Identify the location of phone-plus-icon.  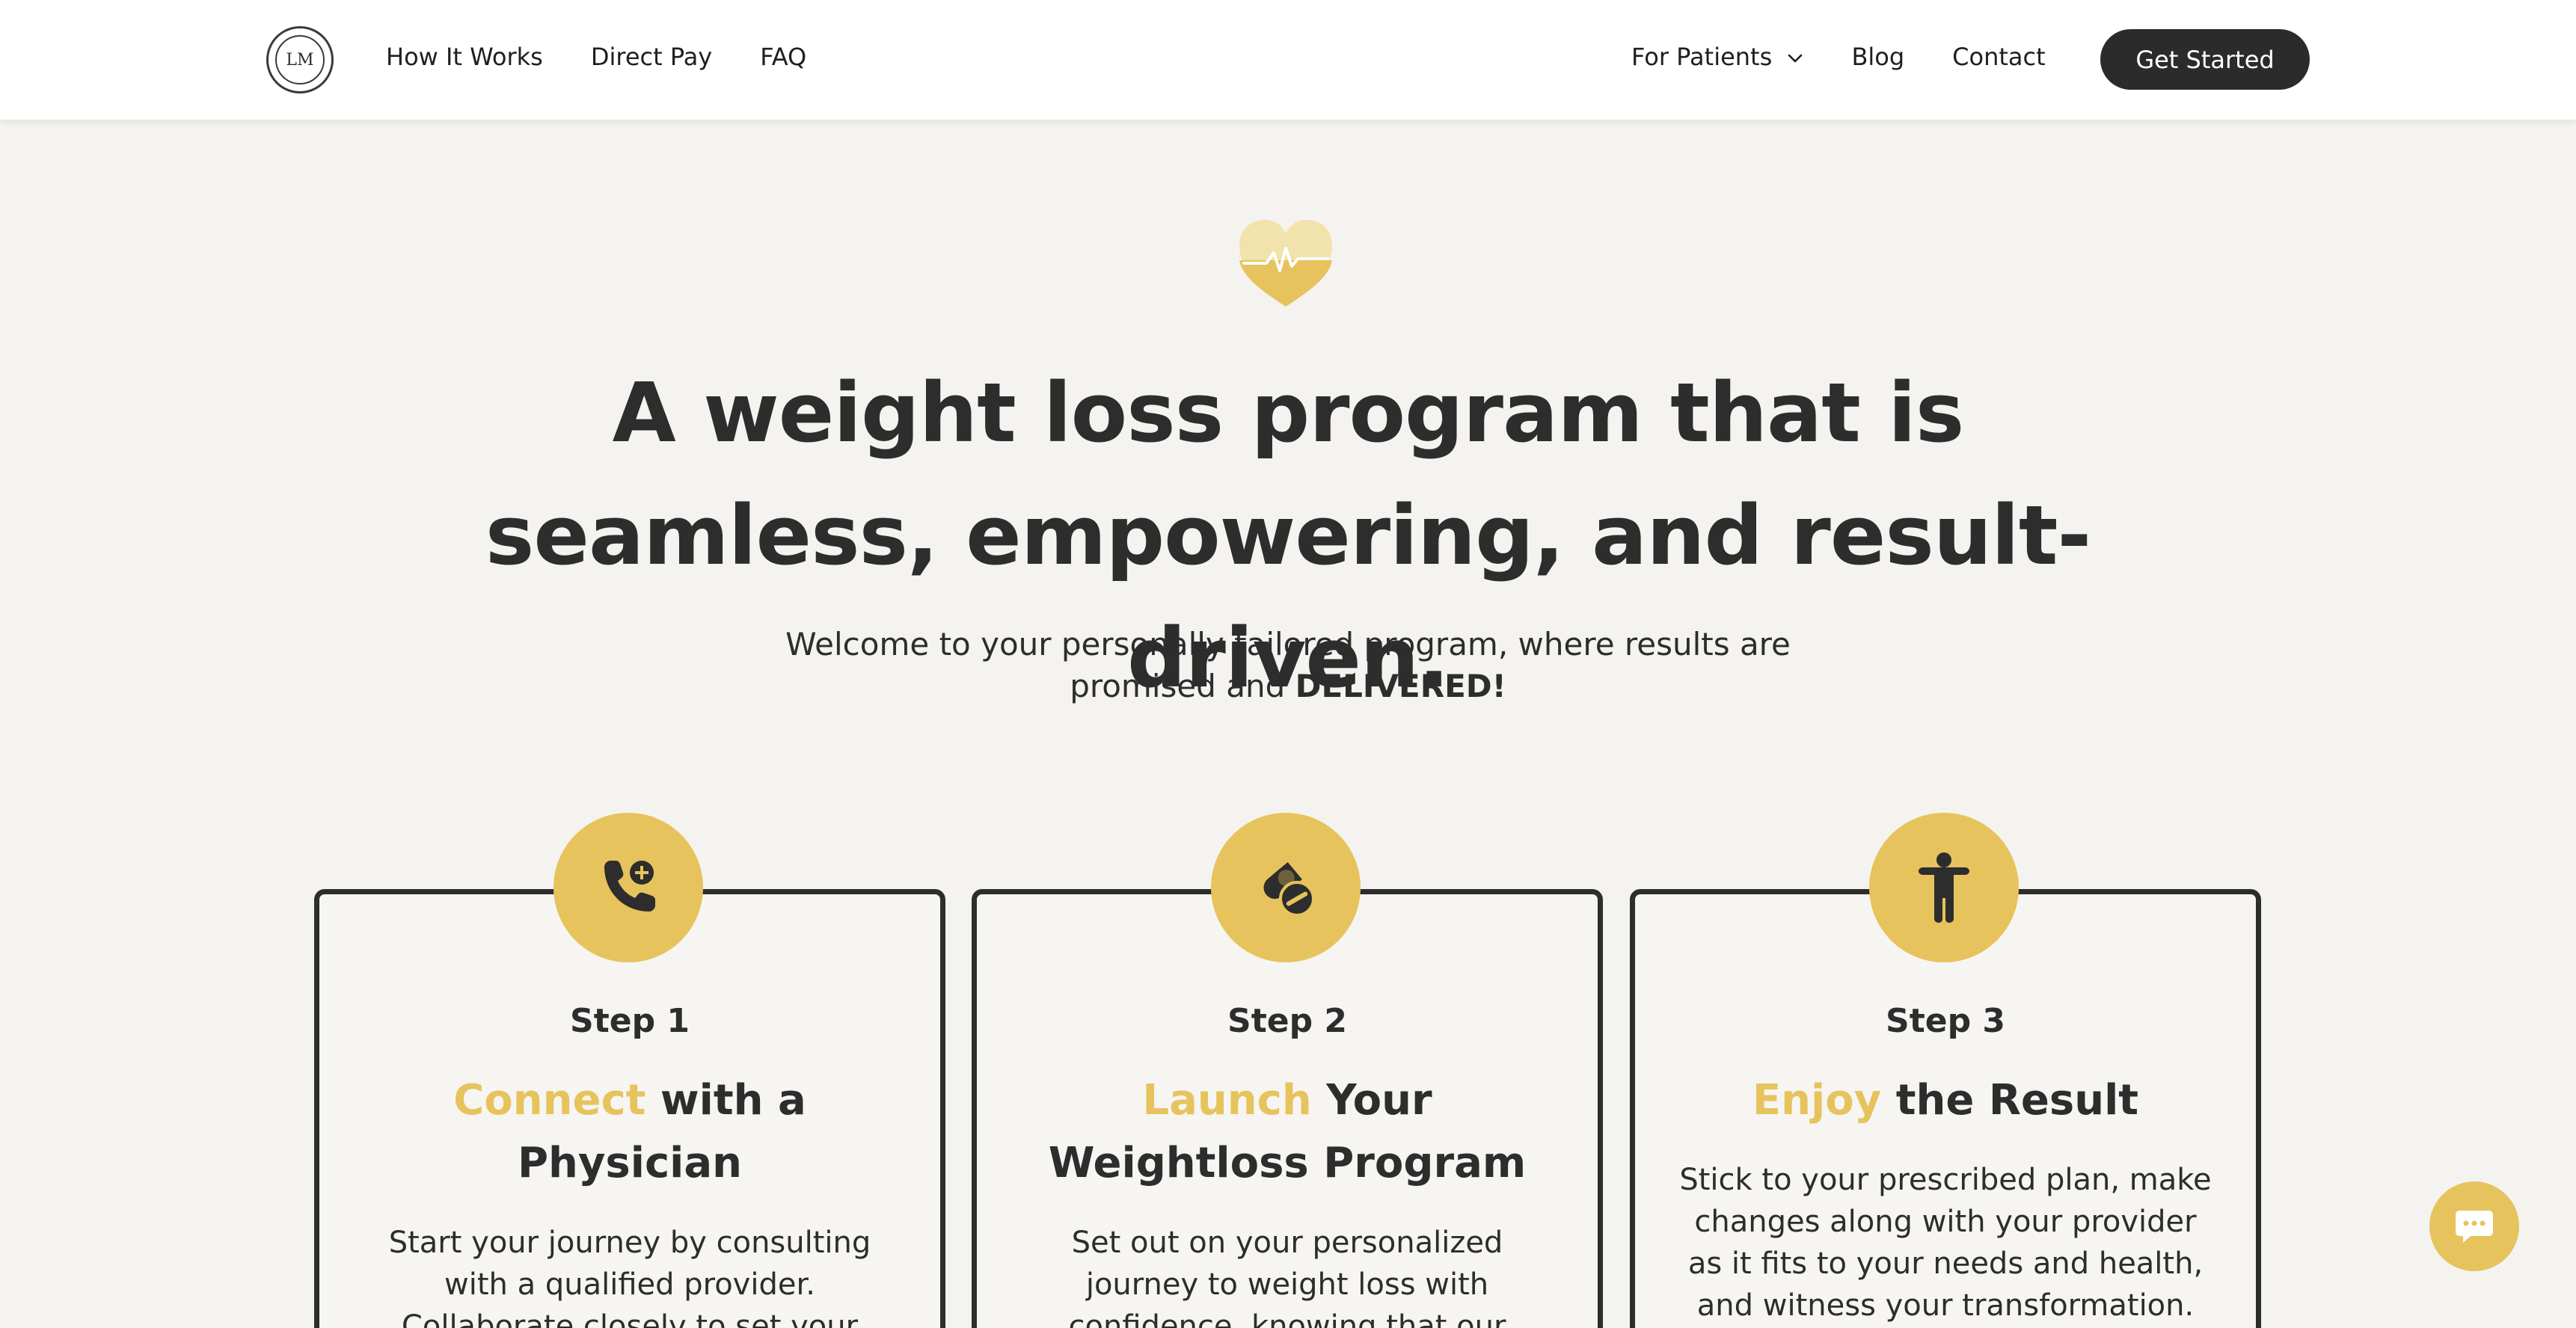
(629, 886).